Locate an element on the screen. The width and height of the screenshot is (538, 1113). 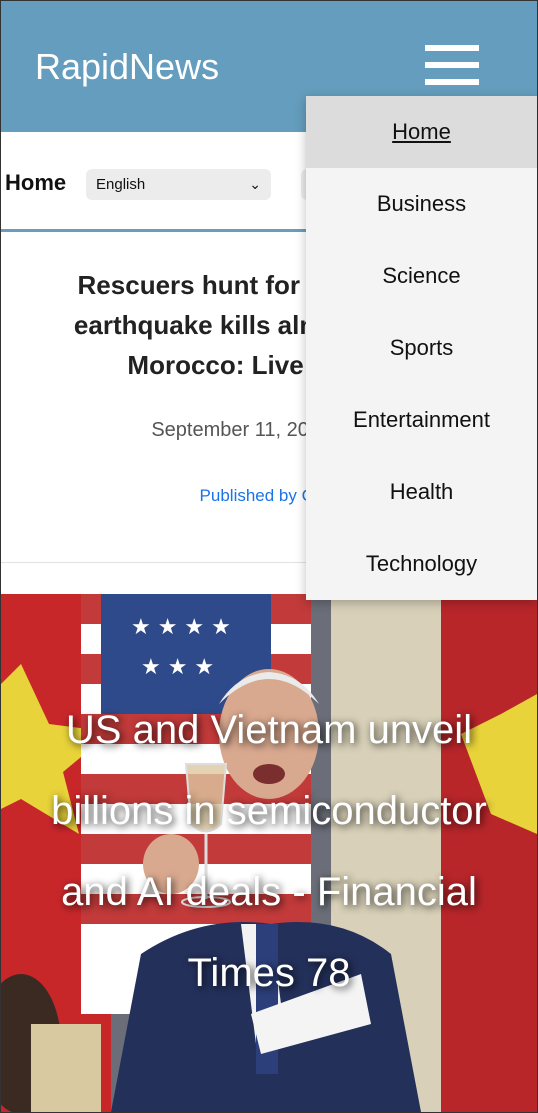
menu-item-sports: Sports is located at coordinates (421, 348).